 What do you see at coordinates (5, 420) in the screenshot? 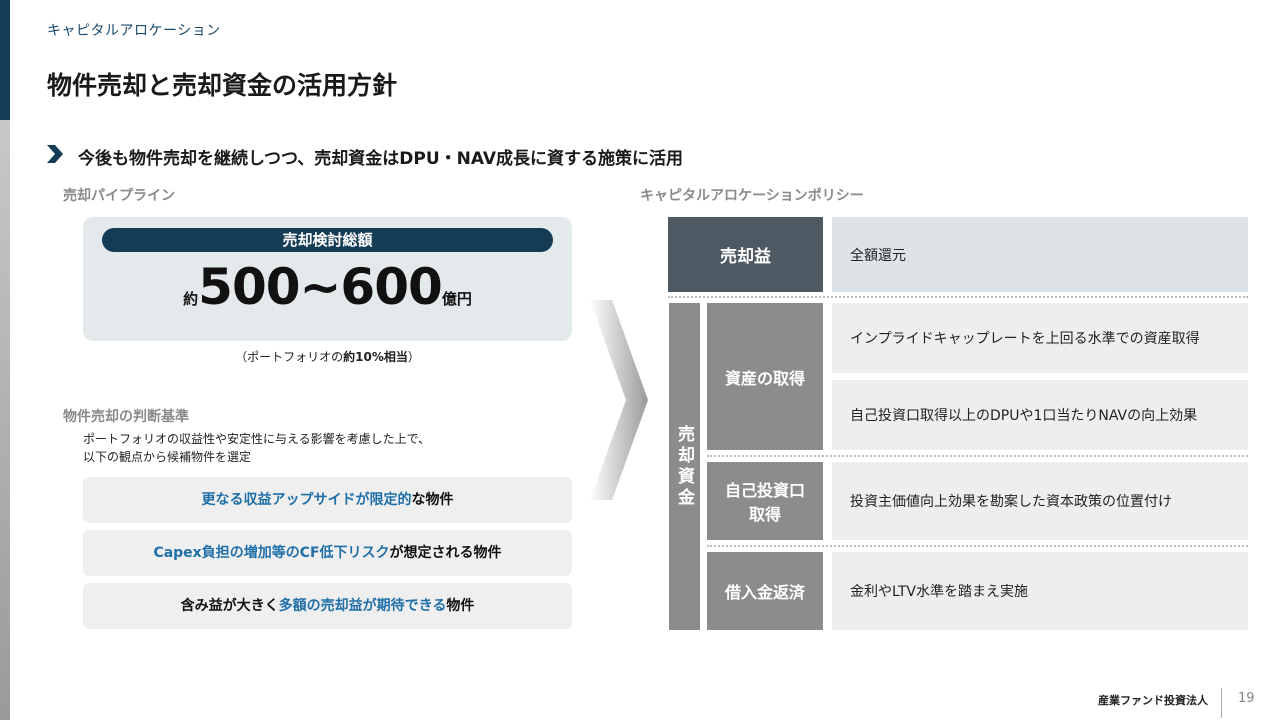
I see `accent-bar-bottom` at bounding box center [5, 420].